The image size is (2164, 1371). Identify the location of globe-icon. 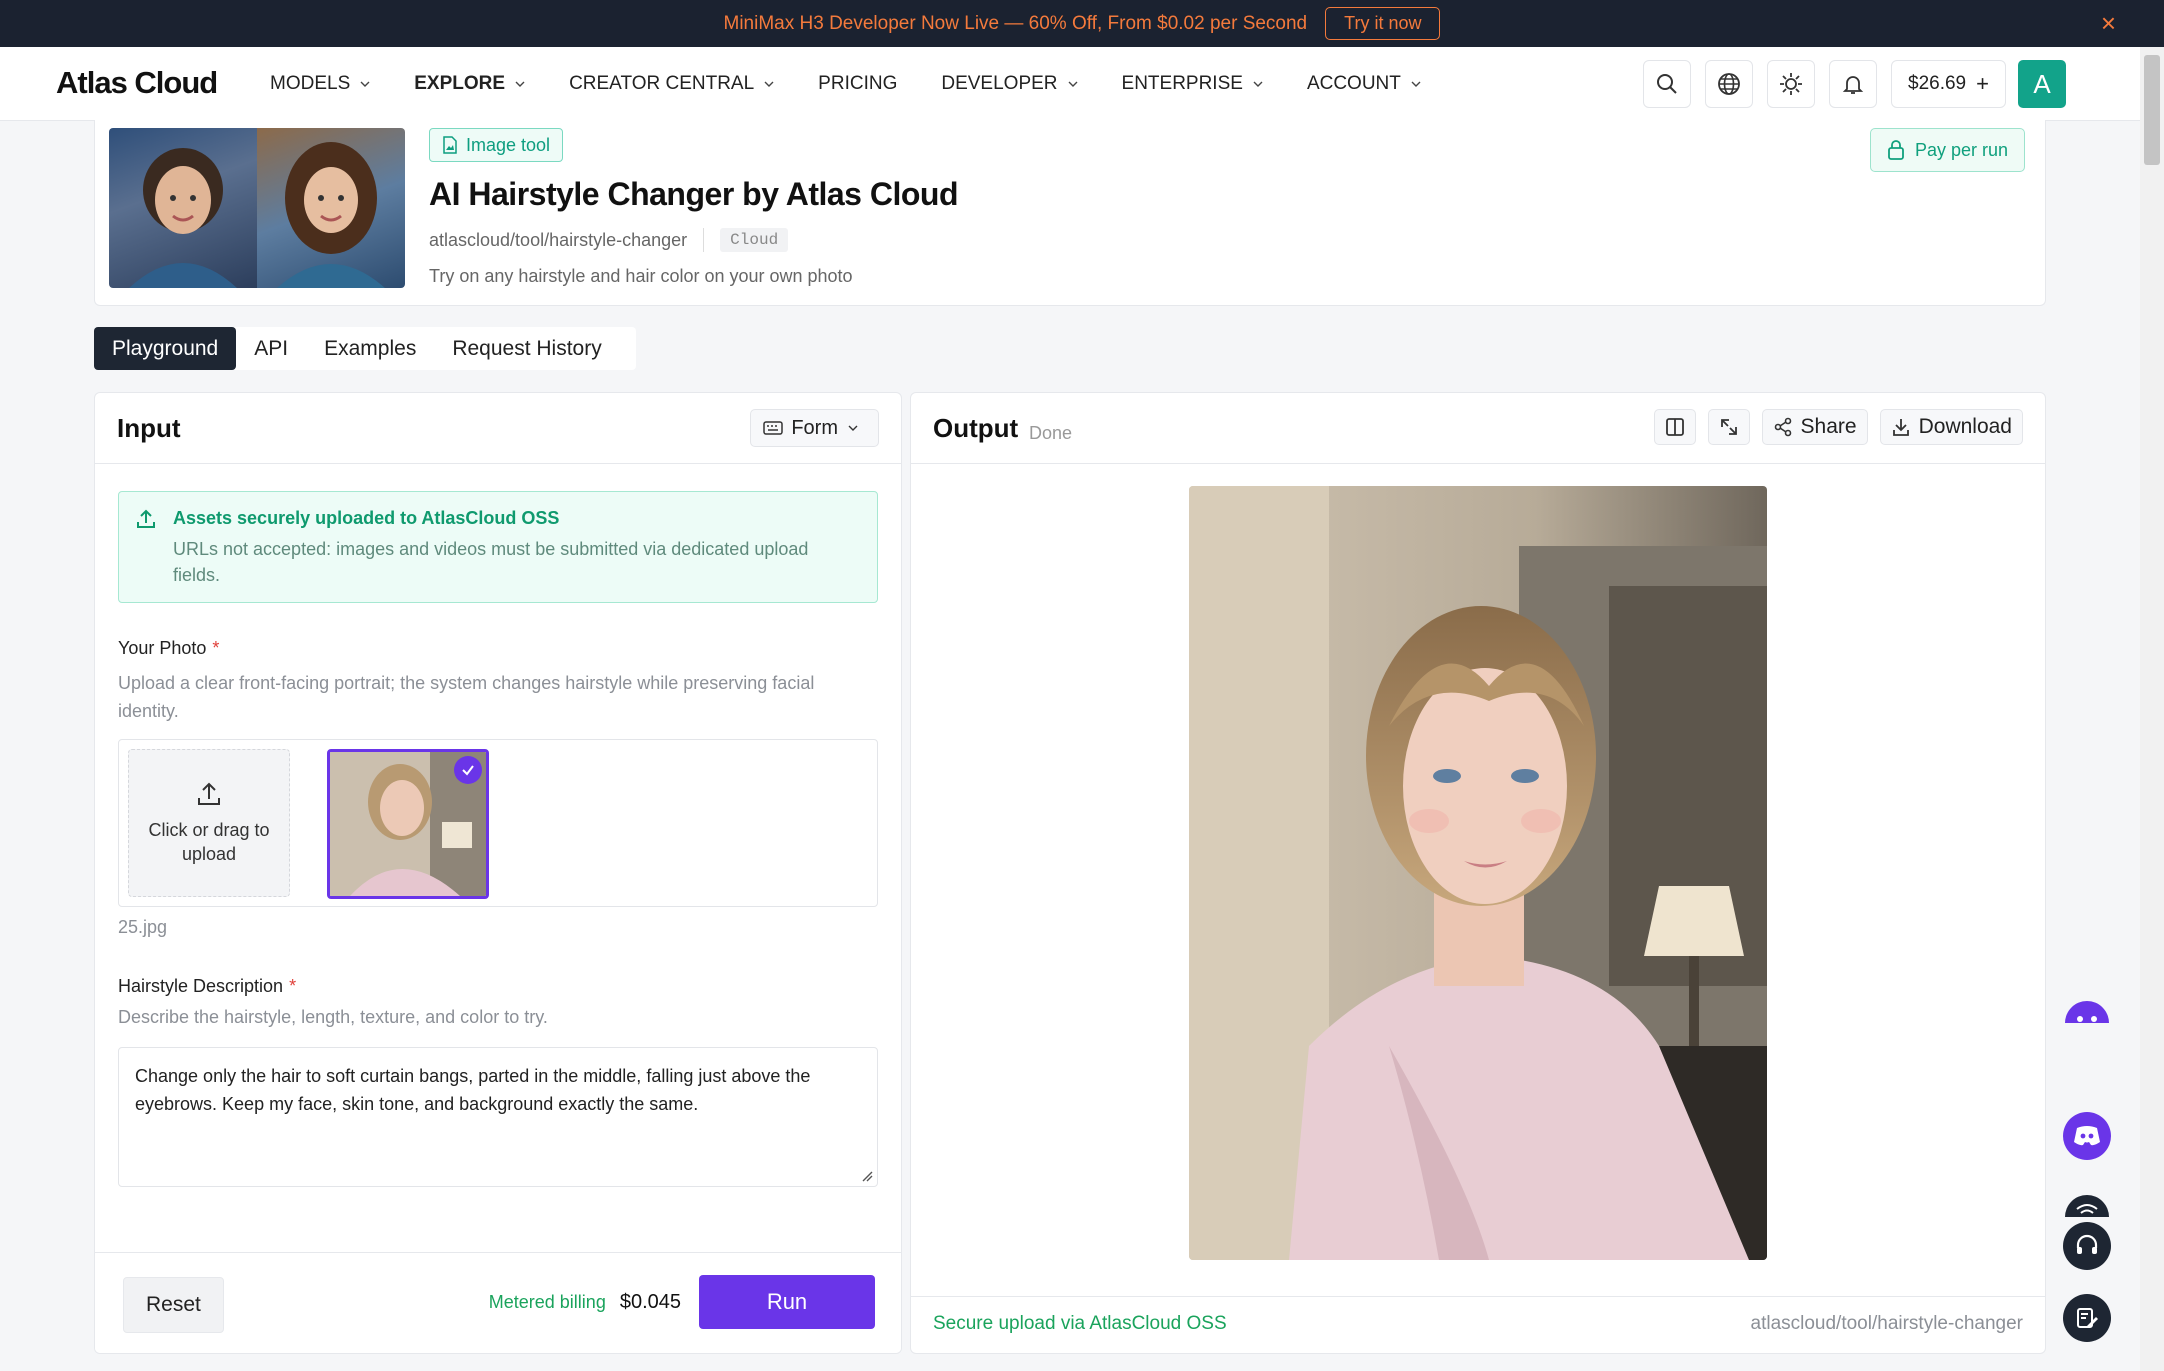
(1729, 84).